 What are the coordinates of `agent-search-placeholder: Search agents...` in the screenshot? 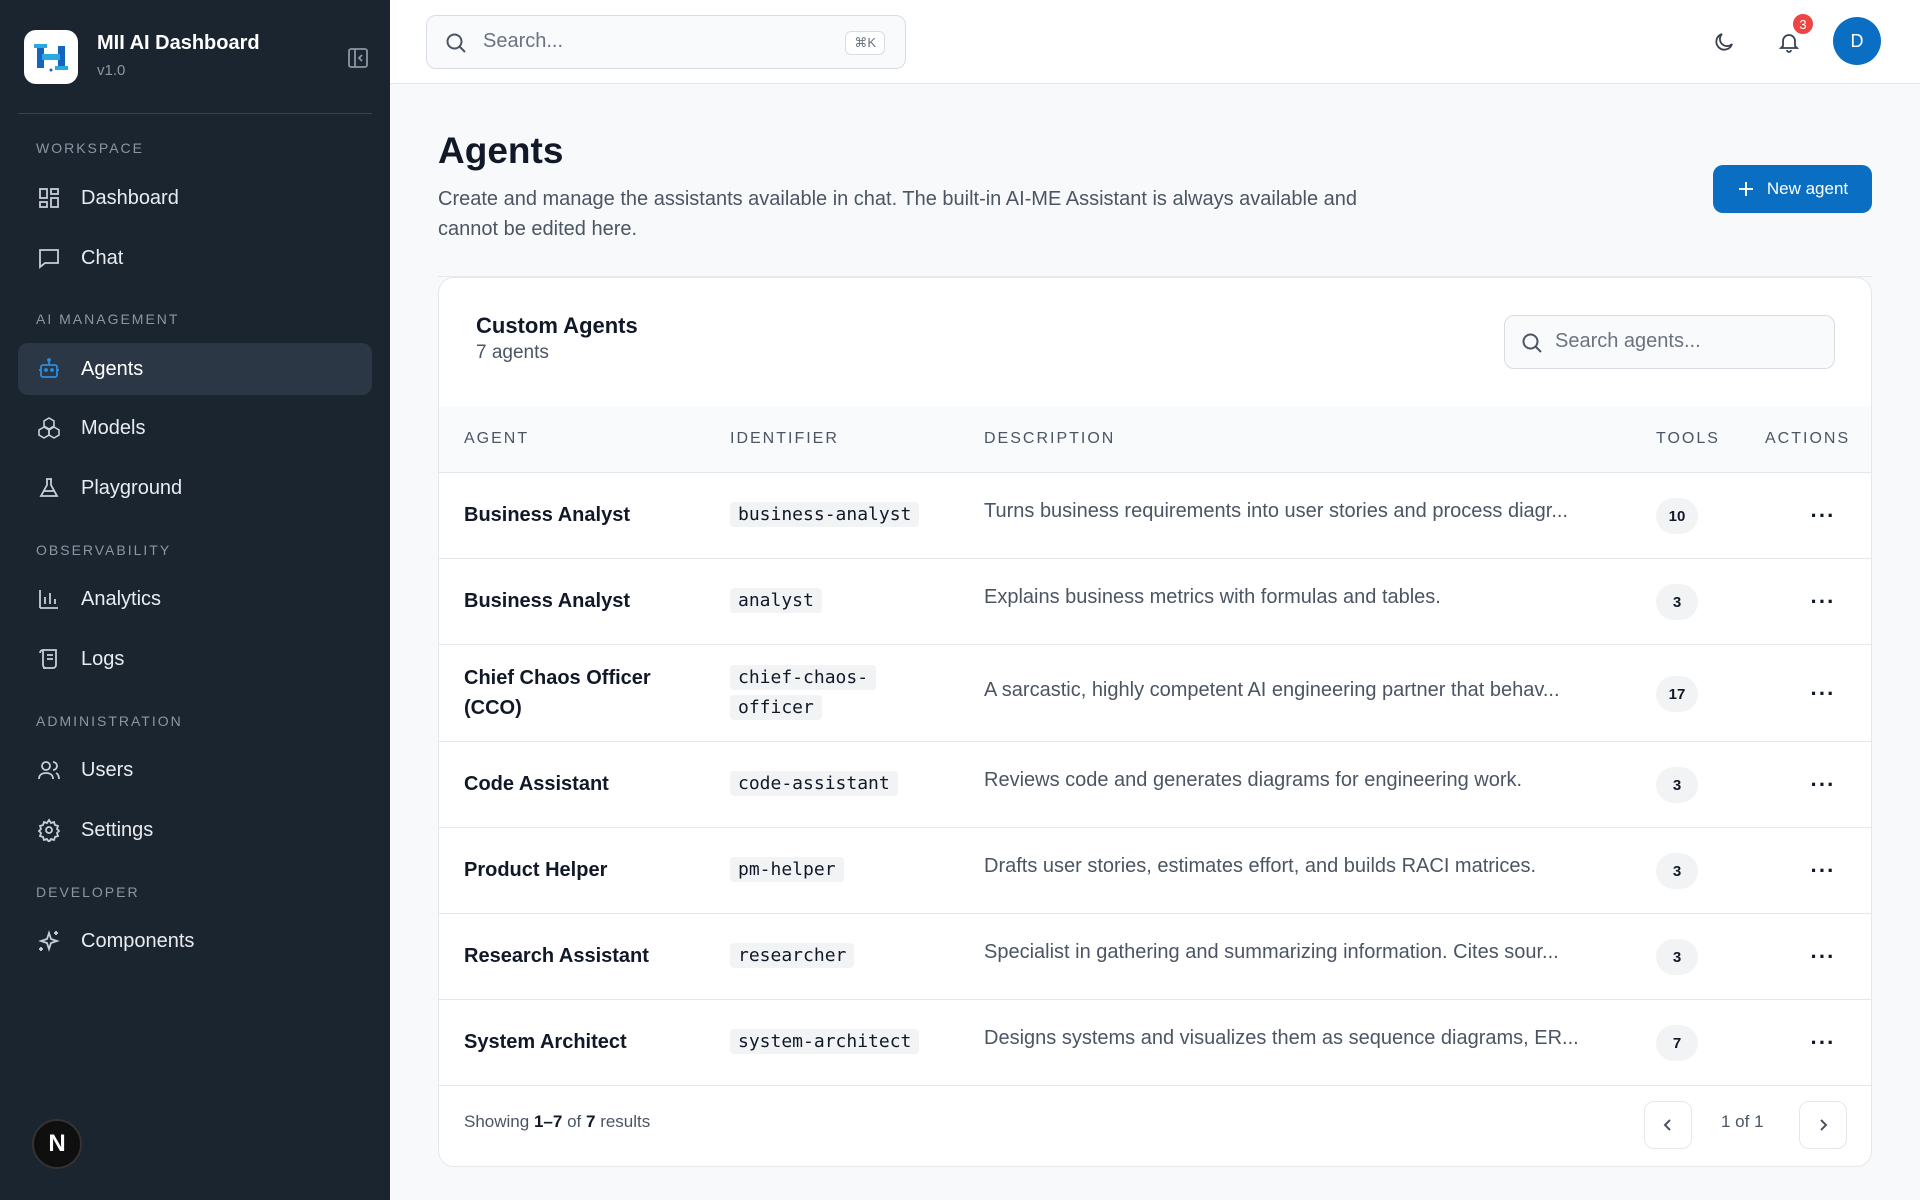 It's located at (1628, 341).